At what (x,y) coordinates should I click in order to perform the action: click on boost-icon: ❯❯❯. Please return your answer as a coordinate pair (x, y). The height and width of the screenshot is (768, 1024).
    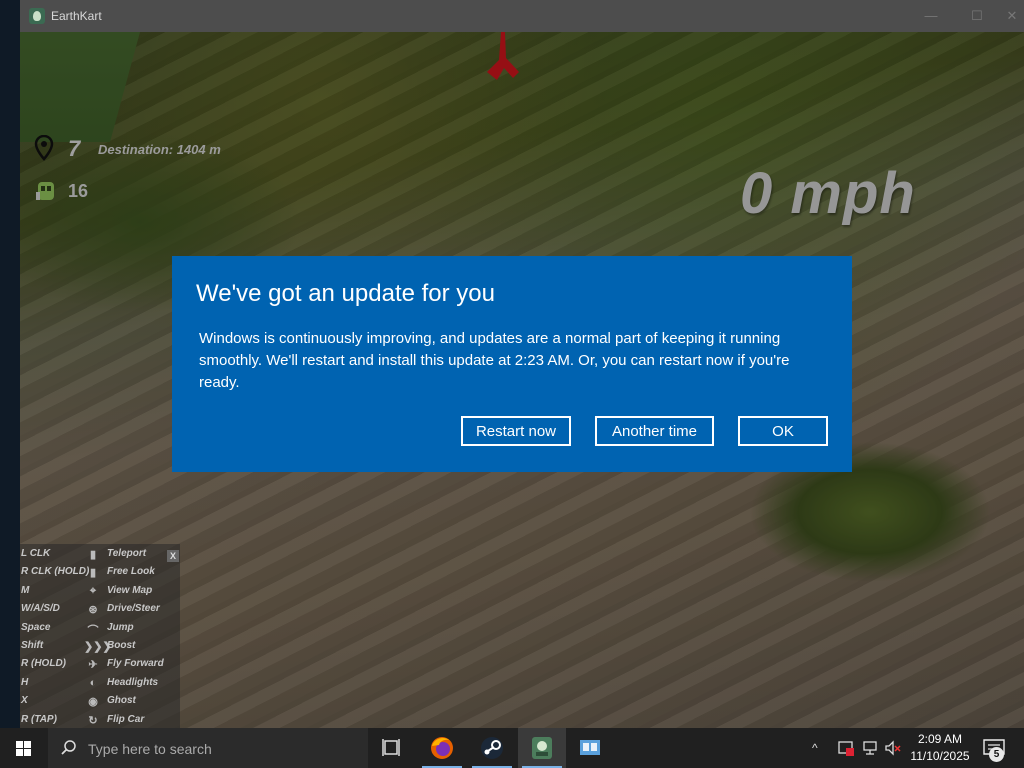
    Looking at the image, I should click on (98, 647).